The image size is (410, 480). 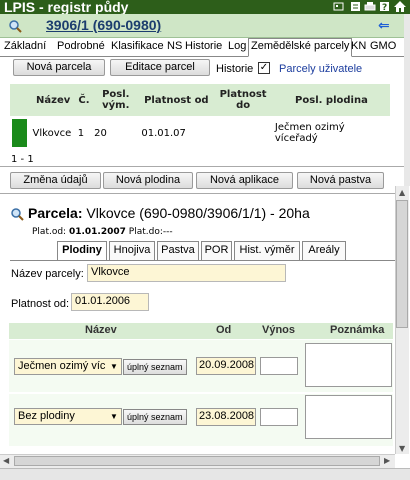 What do you see at coordinates (55, 213) in the screenshot?
I see `parcel-prefix: Parcela:` at bounding box center [55, 213].